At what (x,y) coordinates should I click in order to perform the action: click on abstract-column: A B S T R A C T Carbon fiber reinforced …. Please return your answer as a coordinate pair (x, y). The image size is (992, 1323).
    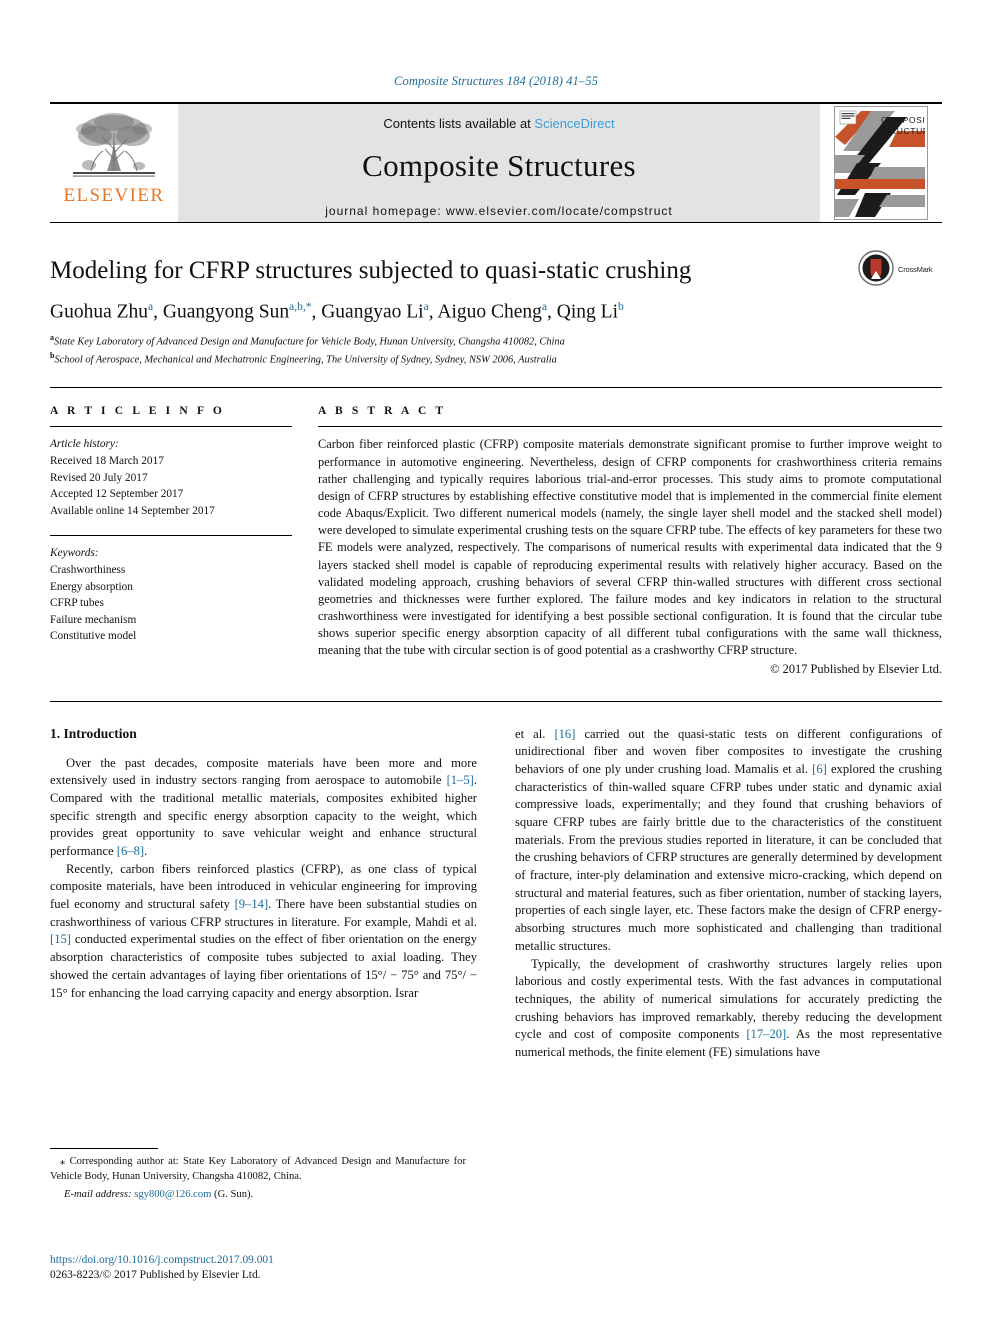
    Looking at the image, I should click on (630, 540).